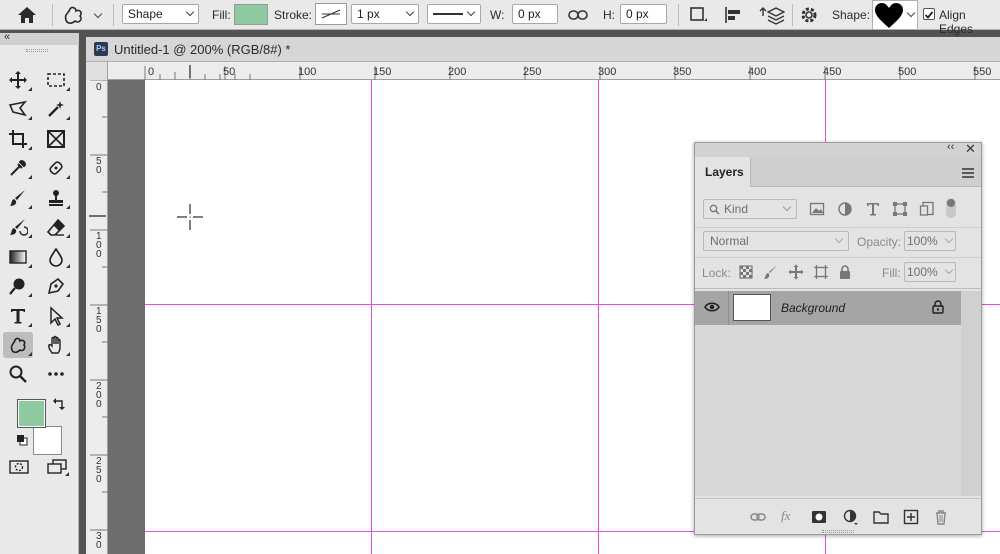 The image size is (1000, 554). I want to click on eyedropper-icon, so click(18, 168).